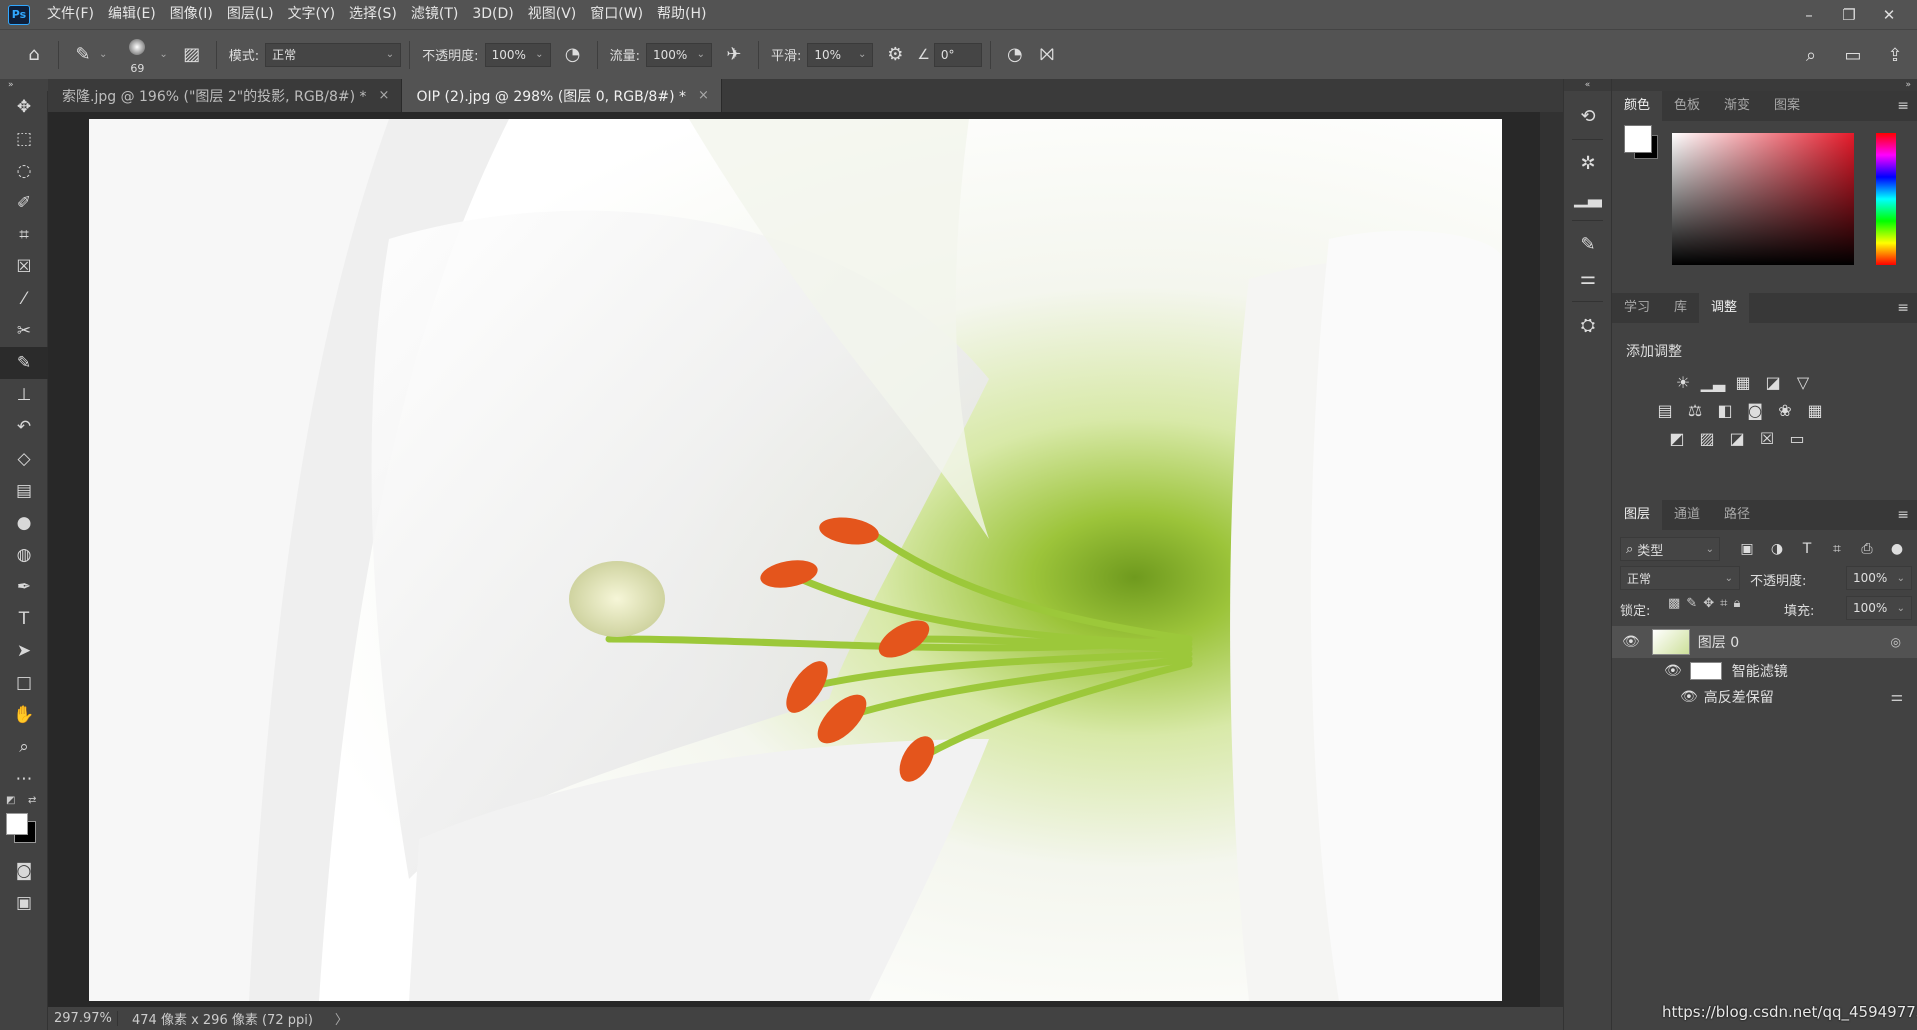  What do you see at coordinates (1680, 578) in the screenshot?
I see `blend-mode-dropdown: 正常 ⌄` at bounding box center [1680, 578].